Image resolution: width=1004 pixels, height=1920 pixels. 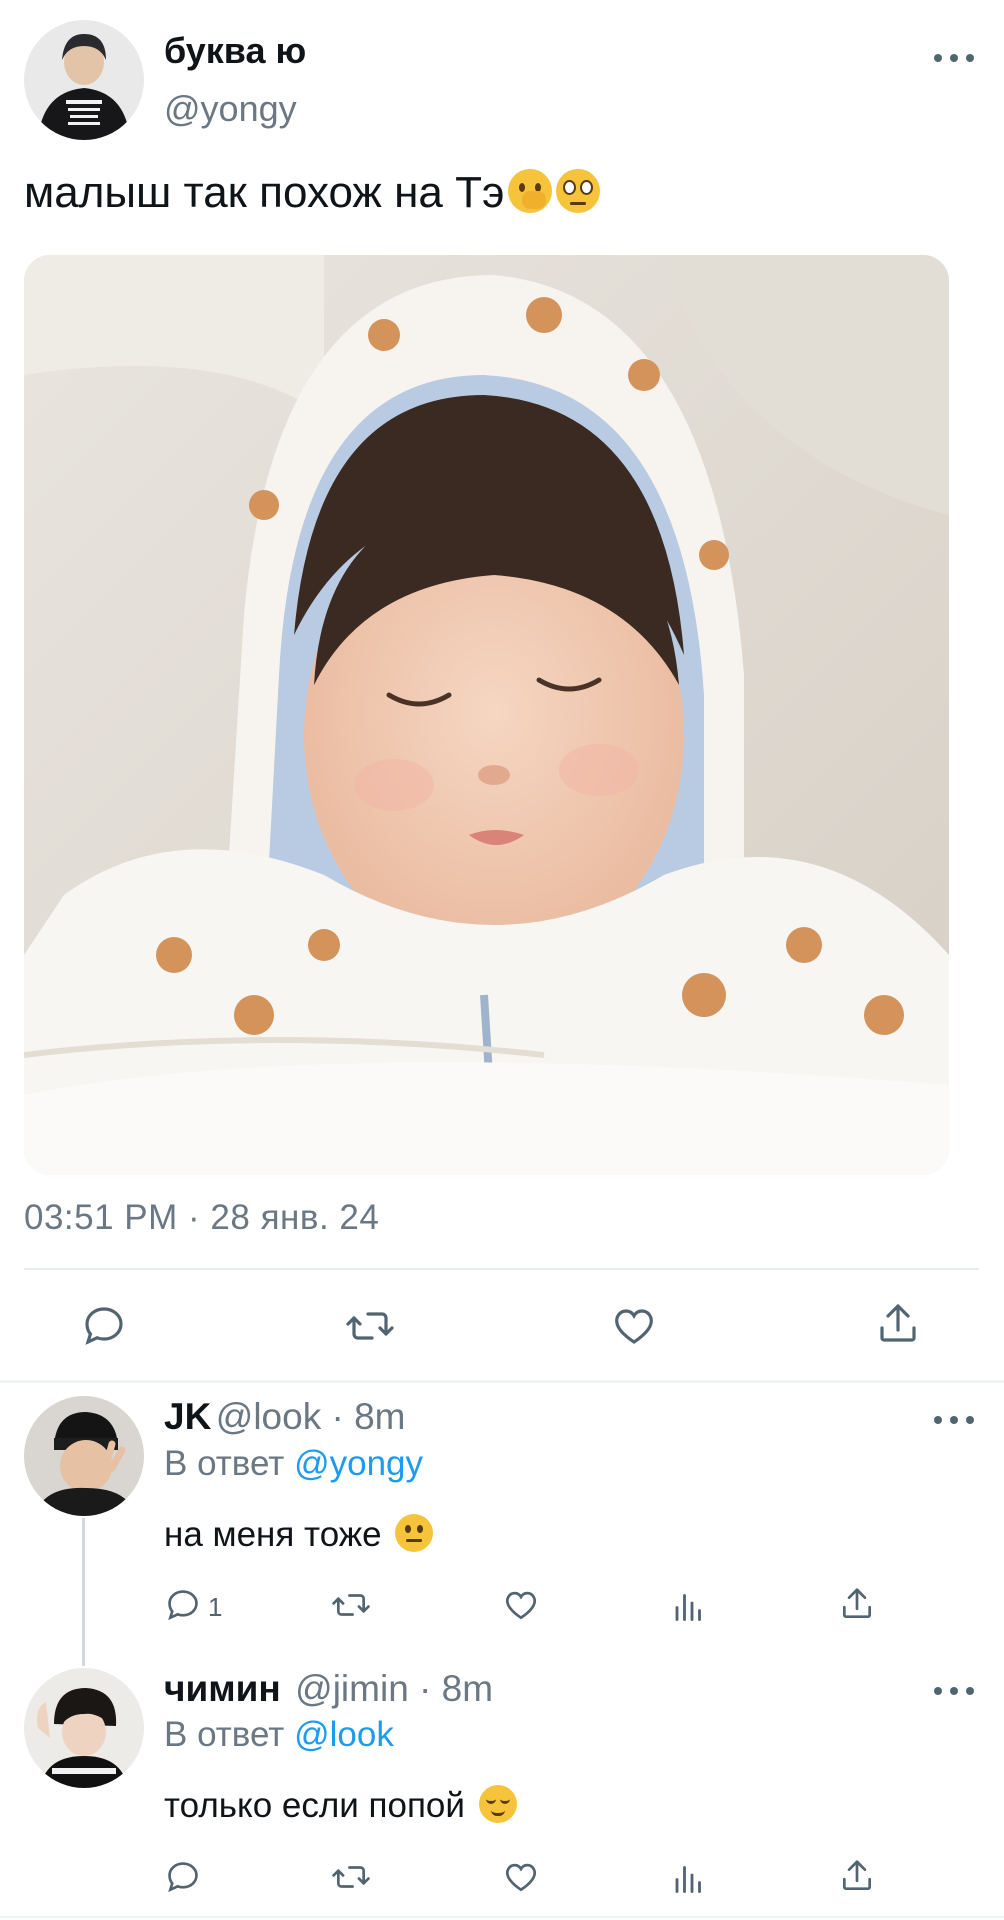 I want to click on tweet-text: малыш так похож на Тэ, so click(x=312, y=193).